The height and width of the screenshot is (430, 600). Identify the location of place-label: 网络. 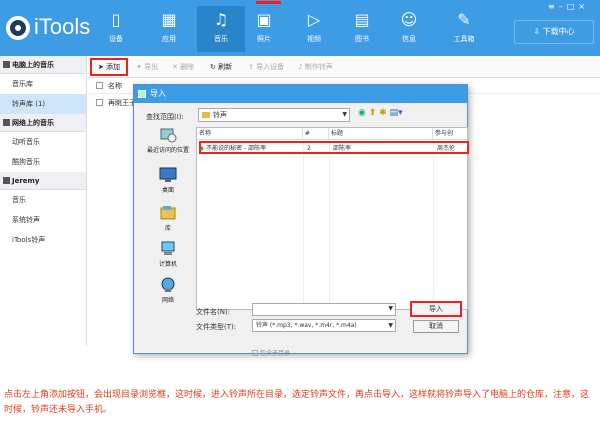
(167, 300).